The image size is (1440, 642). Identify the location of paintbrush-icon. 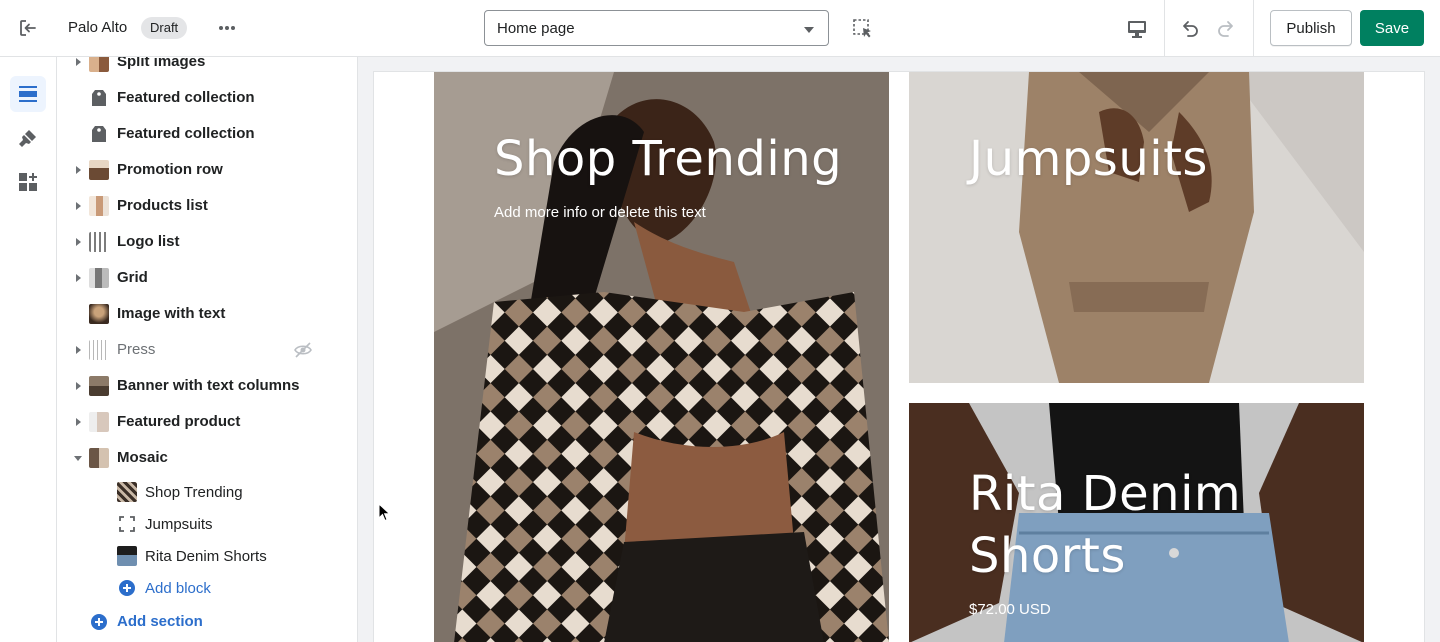
(27, 138).